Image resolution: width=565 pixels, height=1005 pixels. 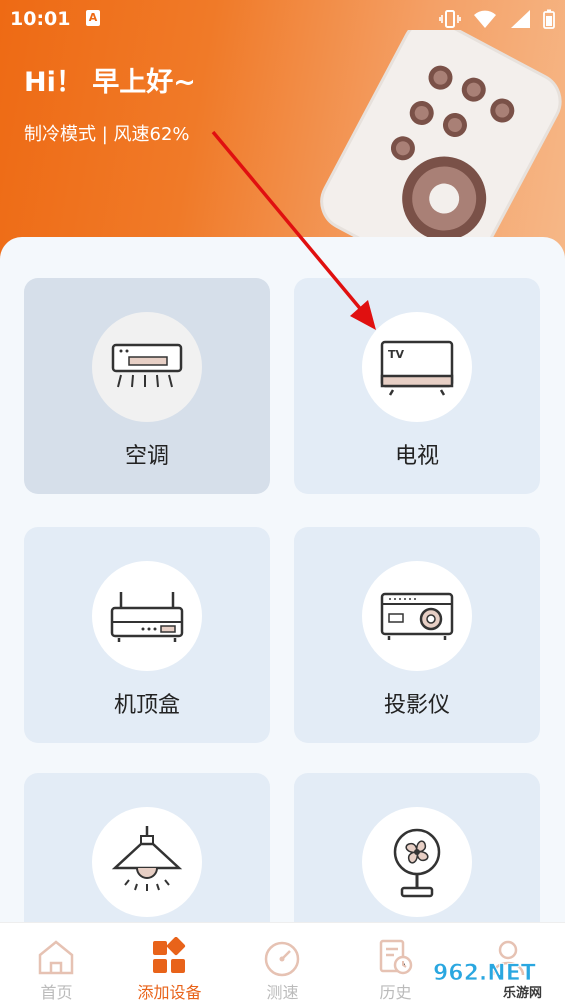 What do you see at coordinates (450, 19) in the screenshot?
I see `vibrate-icon` at bounding box center [450, 19].